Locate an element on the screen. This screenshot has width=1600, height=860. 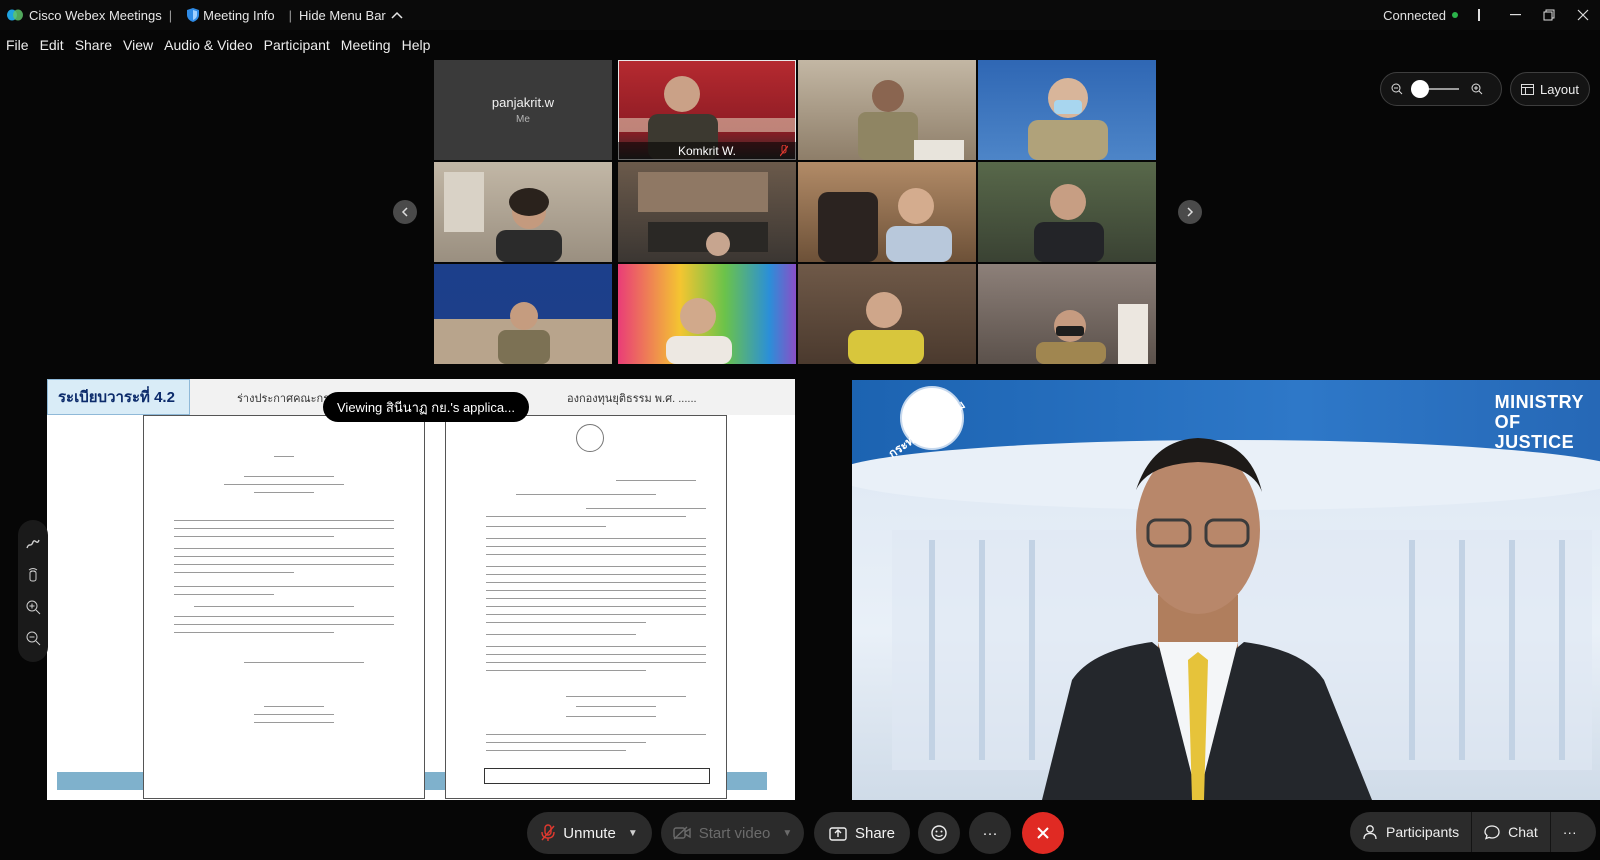
meeting-info-button: Meeting Info is located at coordinates (239, 15).